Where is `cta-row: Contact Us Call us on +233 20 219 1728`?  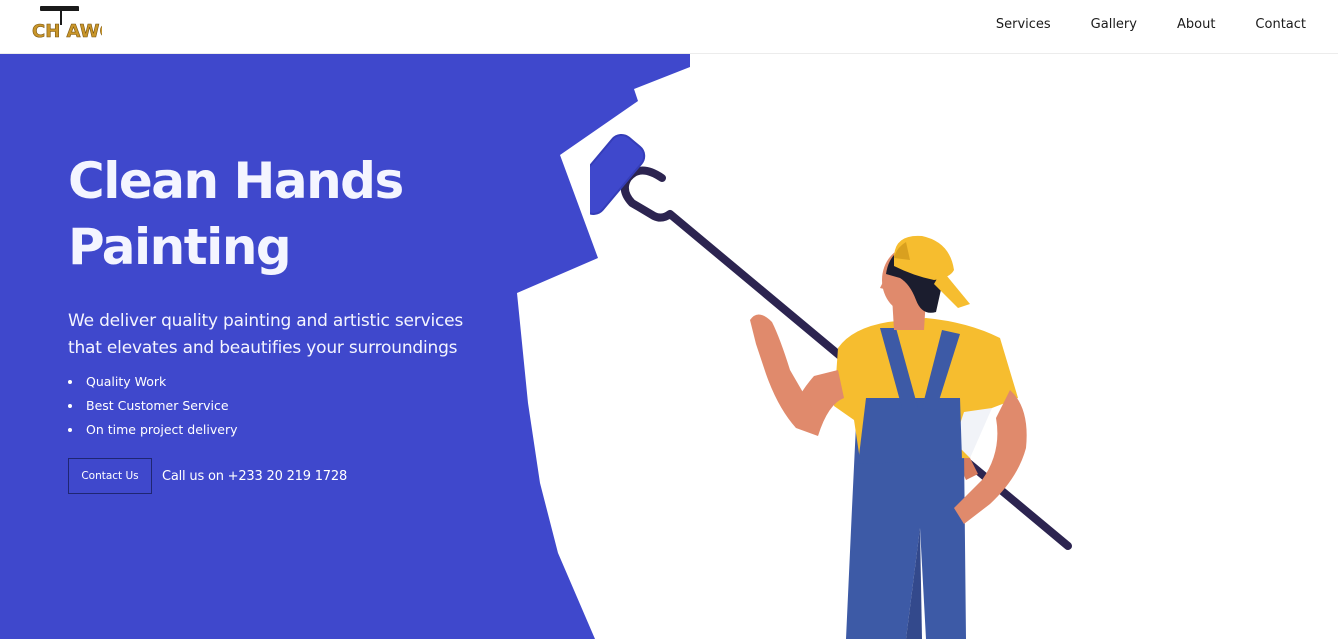 cta-row: Contact Us Call us on +233 20 219 1728 is located at coordinates (278, 476).